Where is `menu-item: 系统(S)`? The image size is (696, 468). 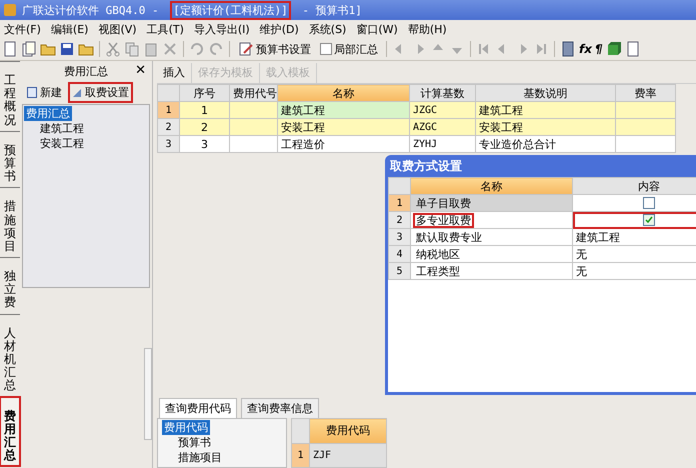
menu-item: 系统(S) is located at coordinates (327, 29).